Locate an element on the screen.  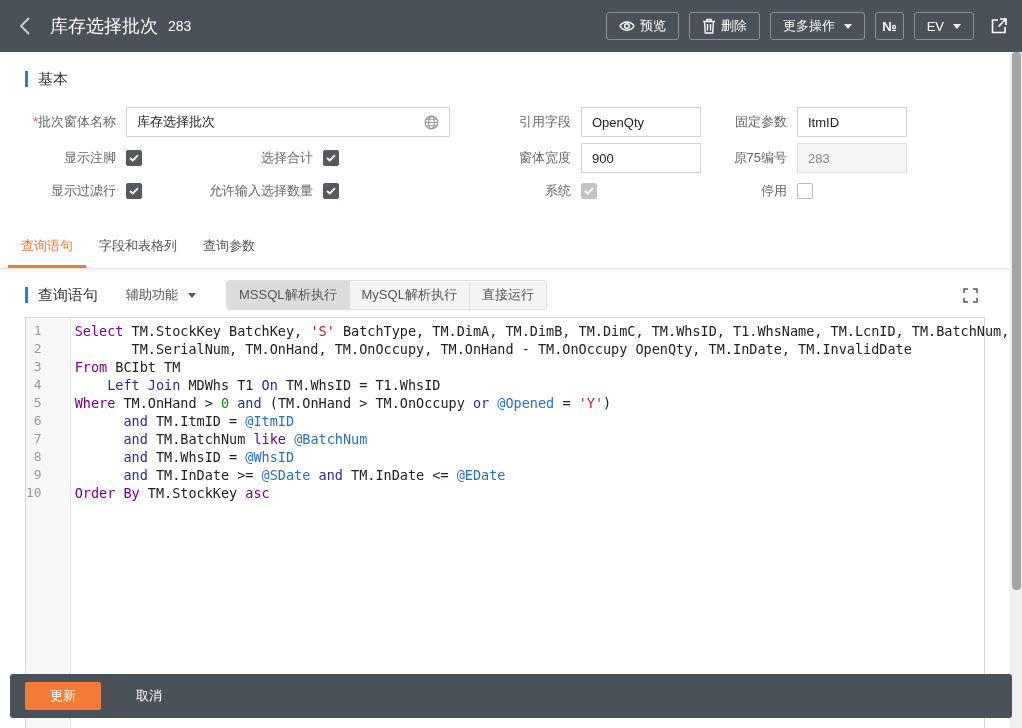
field-label: 引用字段 is located at coordinates (544, 122).